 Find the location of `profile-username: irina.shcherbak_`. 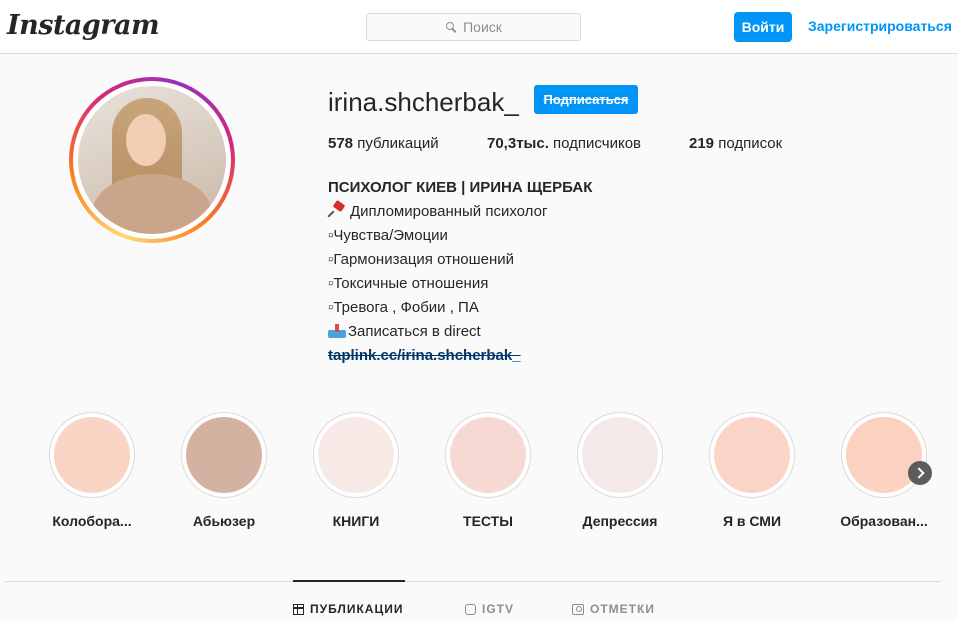

profile-username: irina.shcherbak_ is located at coordinates (423, 102).